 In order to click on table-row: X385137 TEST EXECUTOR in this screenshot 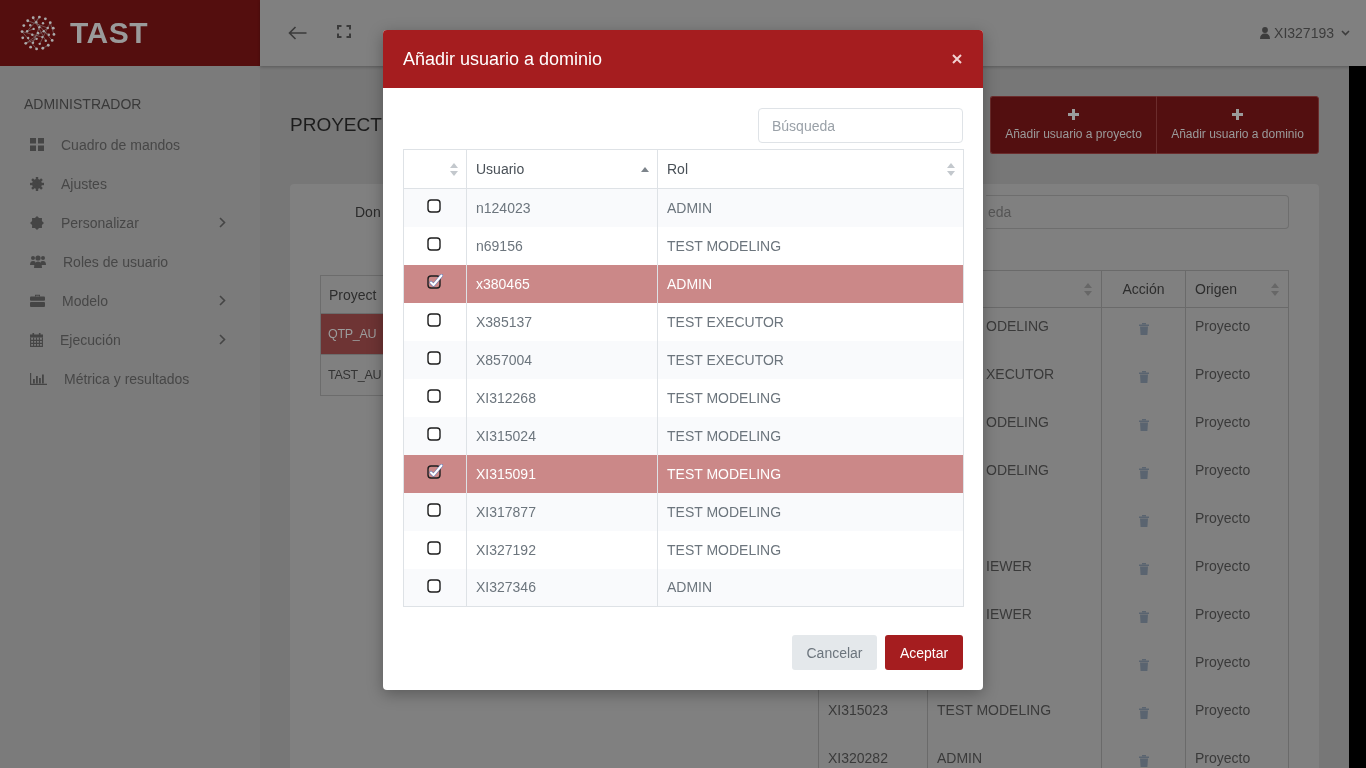, I will do `click(683, 321)`.